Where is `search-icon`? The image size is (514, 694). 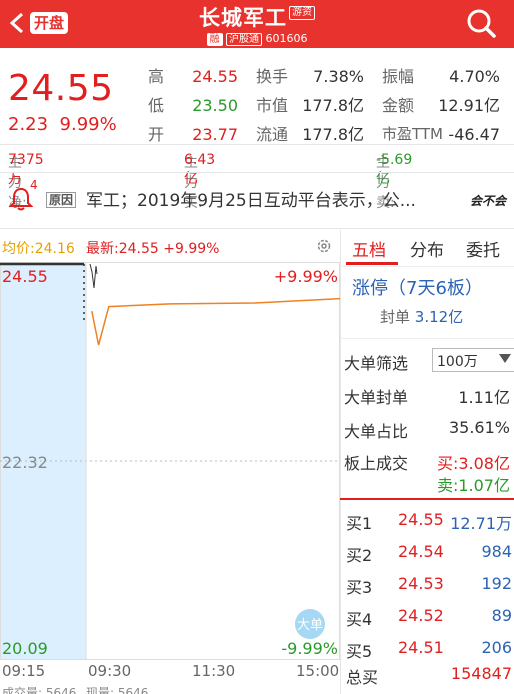
search-icon is located at coordinates (481, 23).